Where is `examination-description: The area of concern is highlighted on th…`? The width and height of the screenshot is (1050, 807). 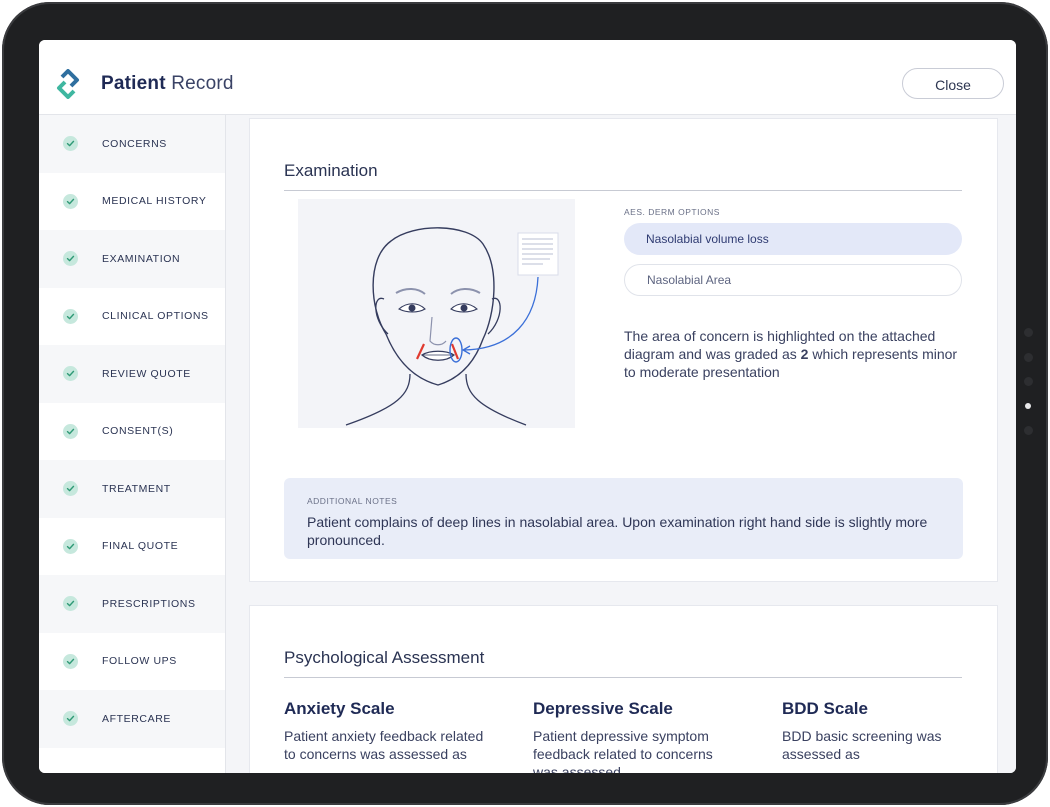 examination-description: The area of concern is highlighted on th… is located at coordinates (796, 354).